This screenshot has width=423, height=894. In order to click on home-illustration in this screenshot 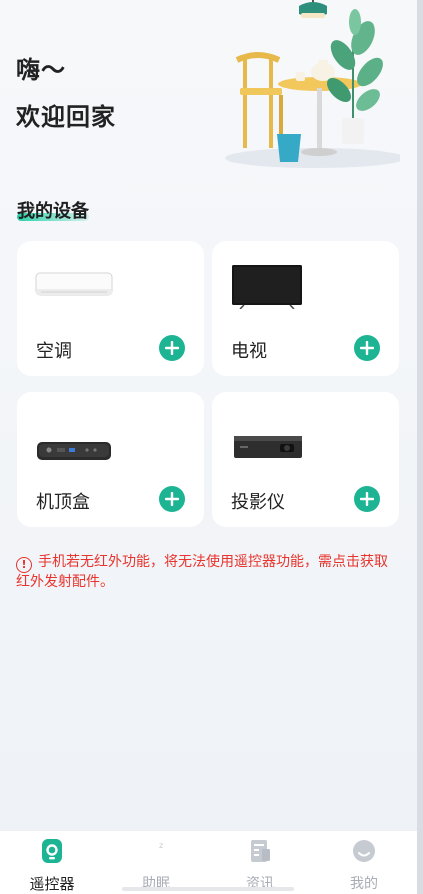, I will do `click(312, 84)`.